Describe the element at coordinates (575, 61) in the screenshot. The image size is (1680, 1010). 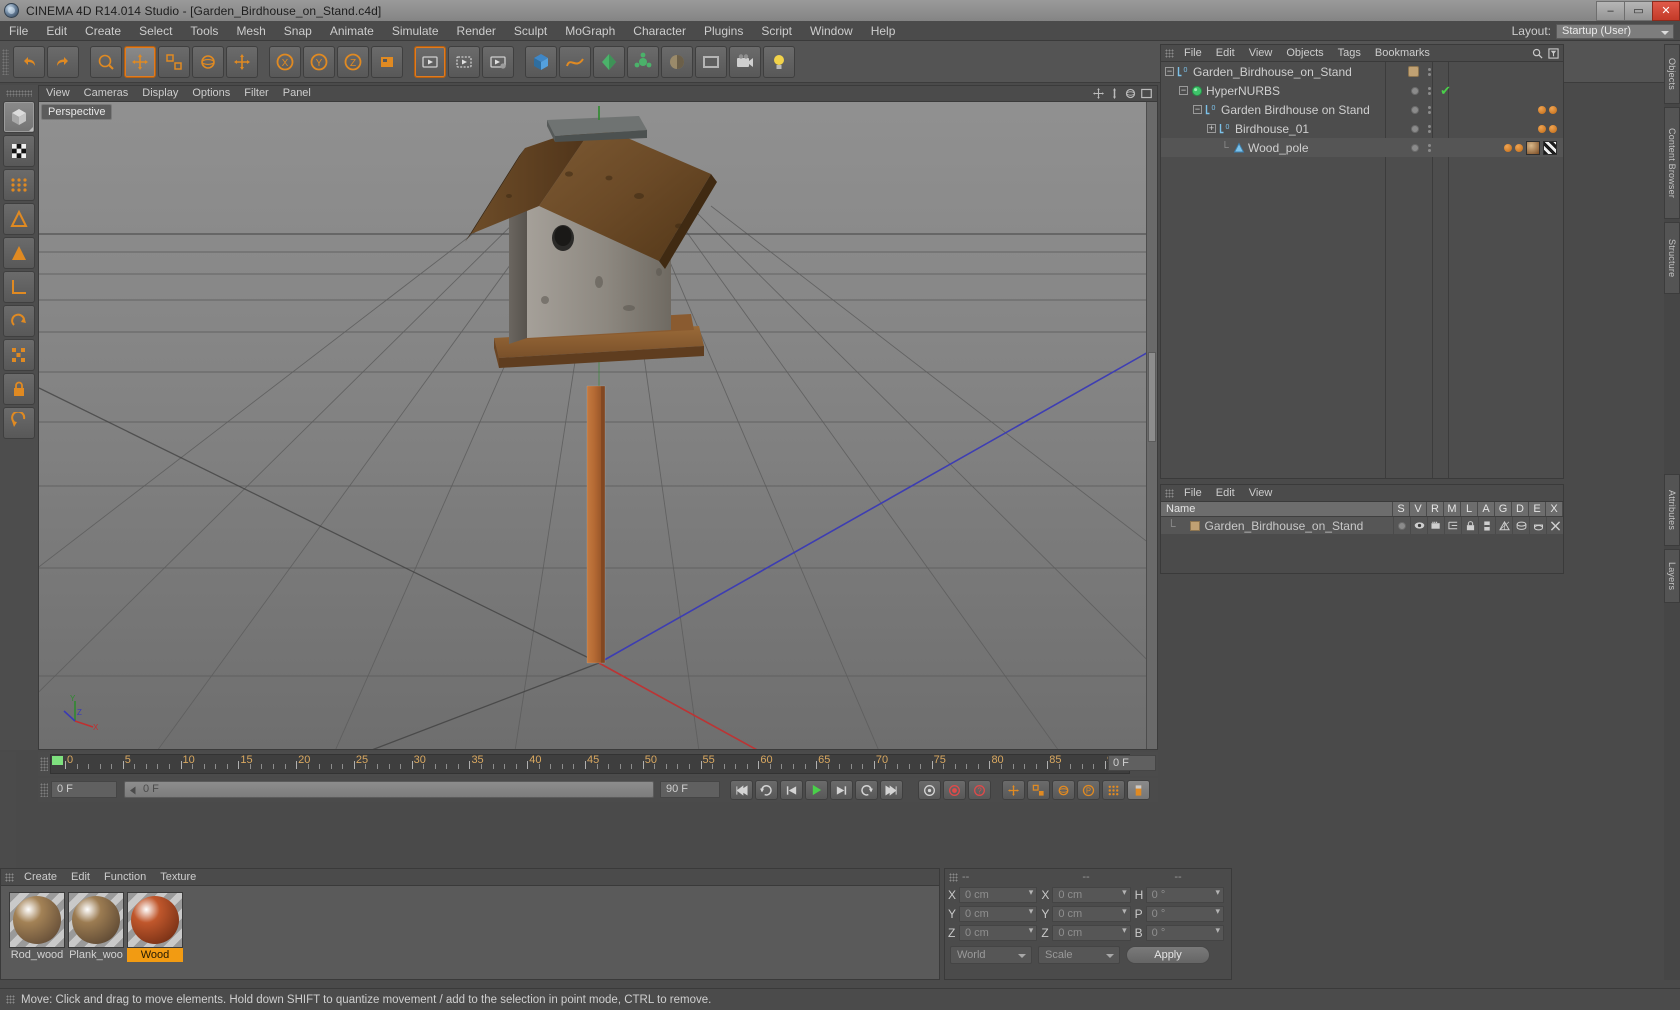
I see `add-spline-object-button` at that location.